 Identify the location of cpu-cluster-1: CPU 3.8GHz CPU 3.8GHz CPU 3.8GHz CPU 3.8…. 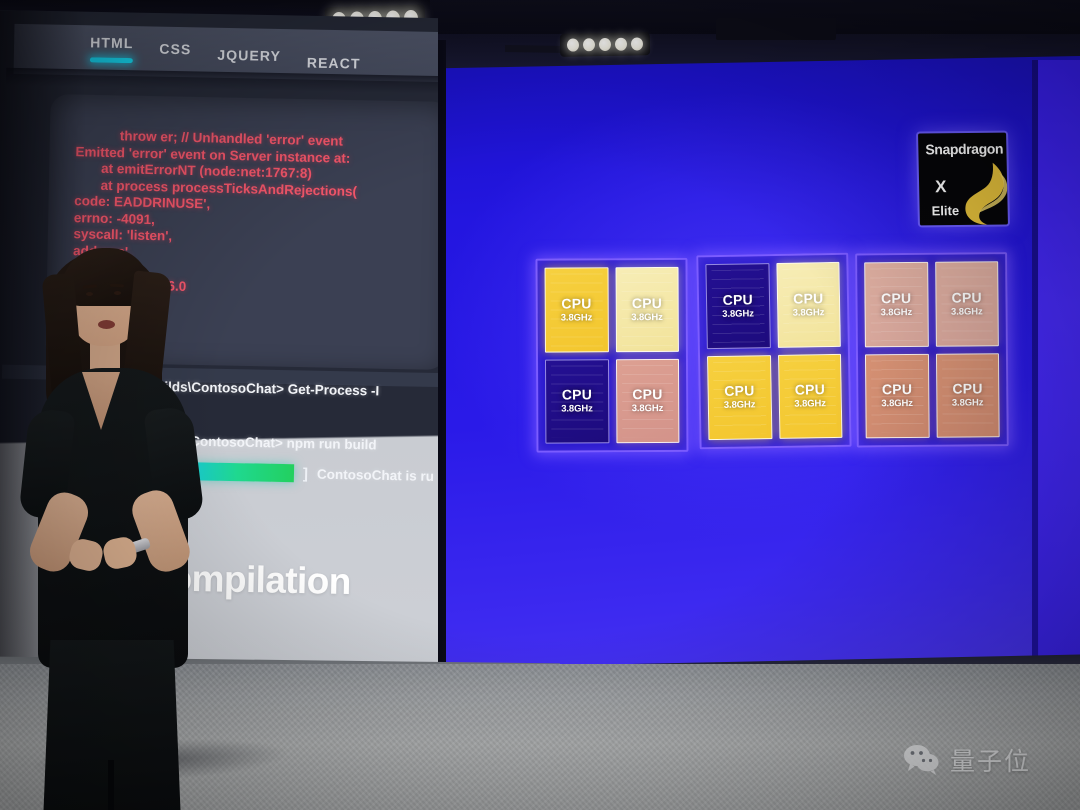
(612, 355).